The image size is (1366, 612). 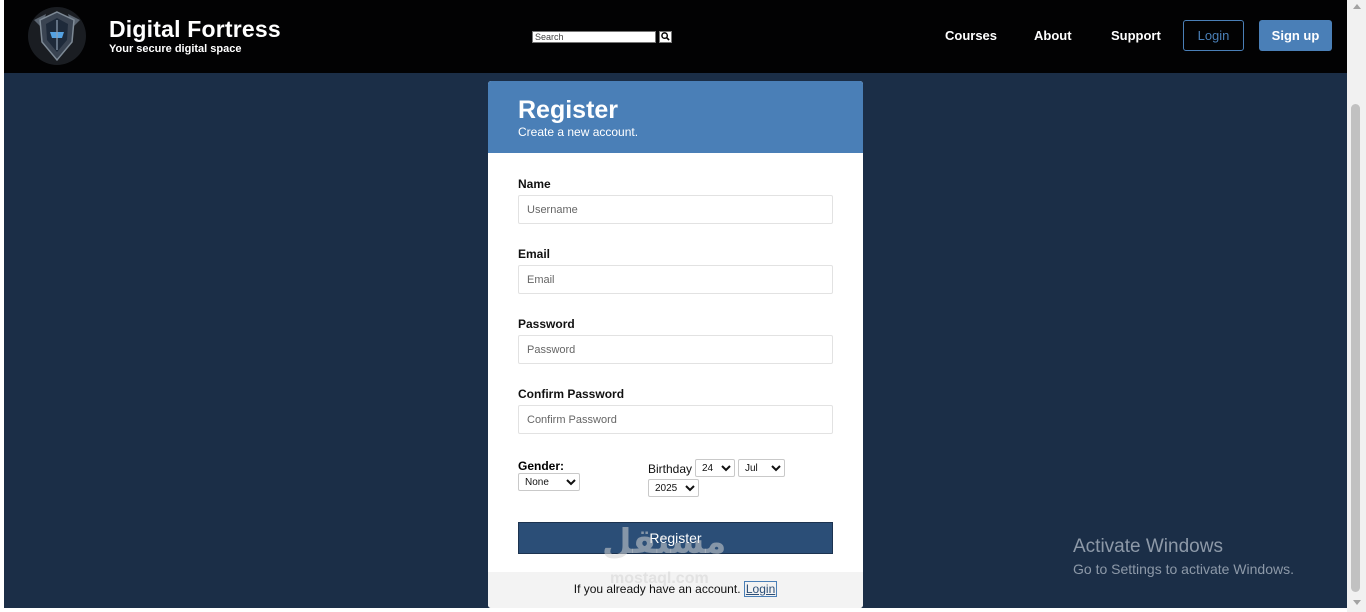 I want to click on gender-select: None, so click(x=549, y=482).